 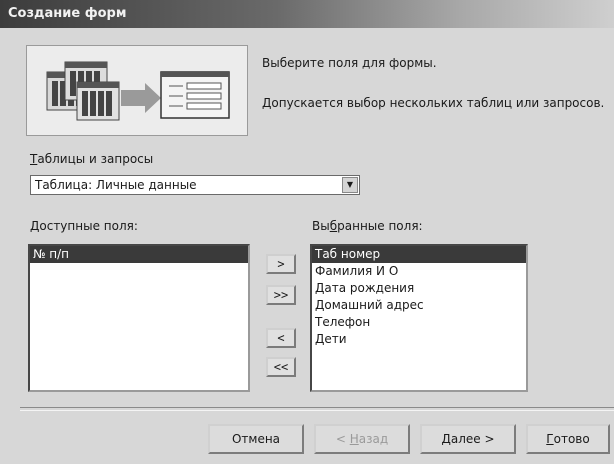 What do you see at coordinates (367, 226) in the screenshot?
I see `selected-fields-label: Выбранные поля:` at bounding box center [367, 226].